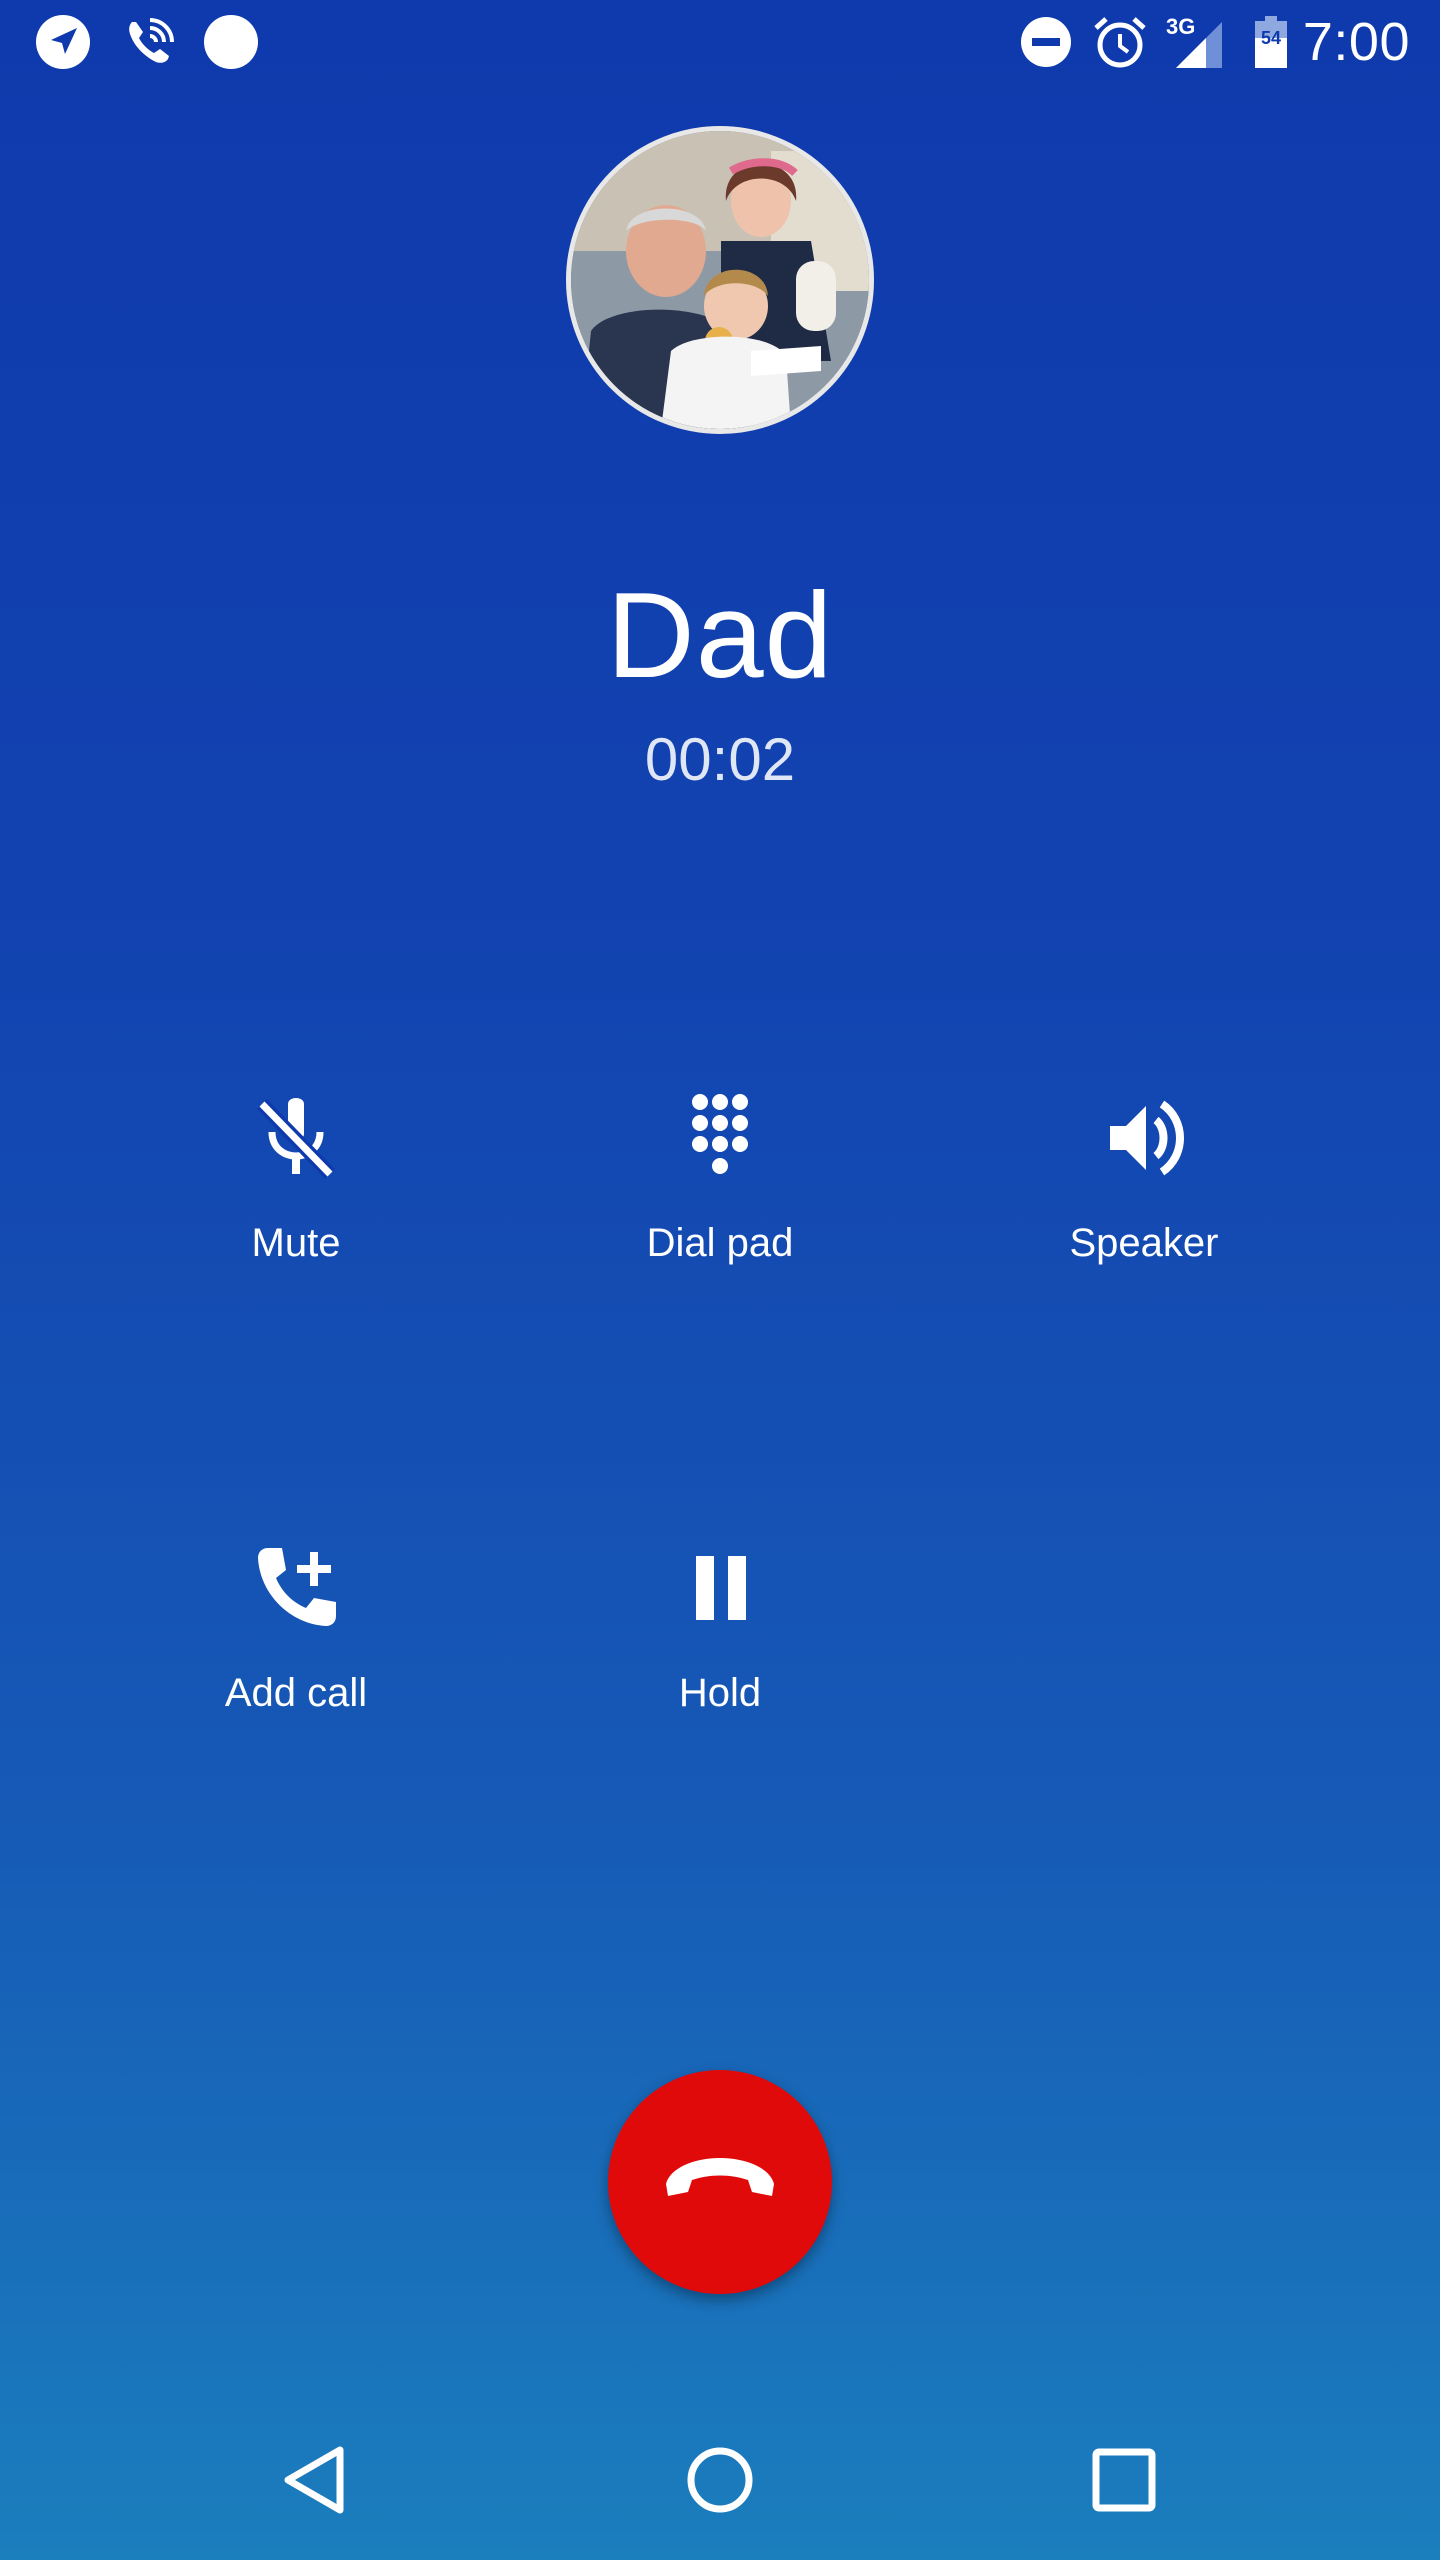  Describe the element at coordinates (1046, 42) in the screenshot. I see `do-not-disturb-icon` at that location.